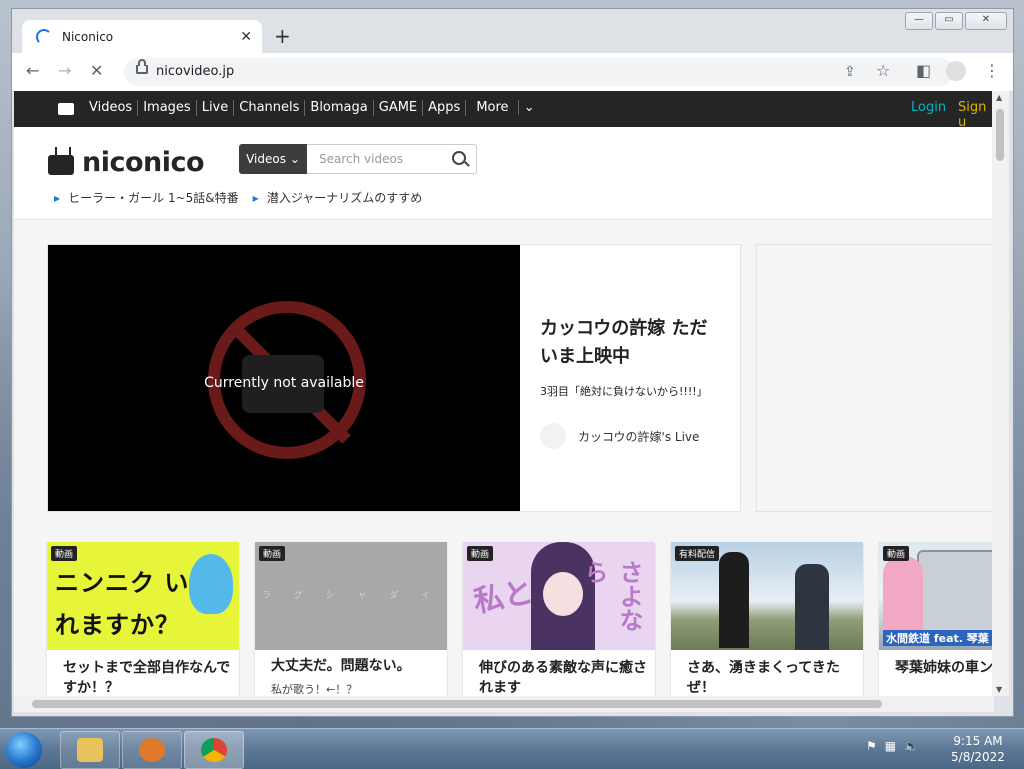  I want to click on nav-more: More ⌄, so click(504, 108).